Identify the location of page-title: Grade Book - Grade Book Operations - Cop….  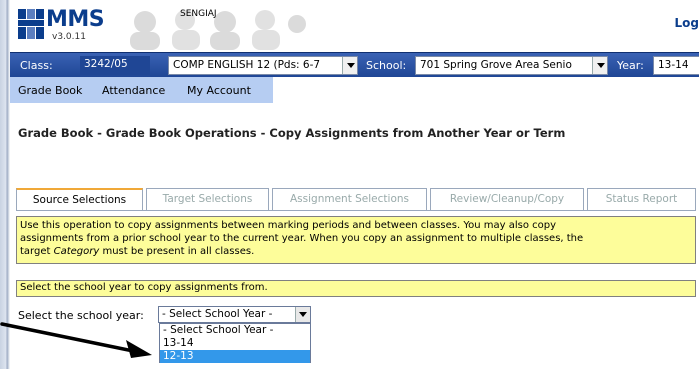
(292, 133).